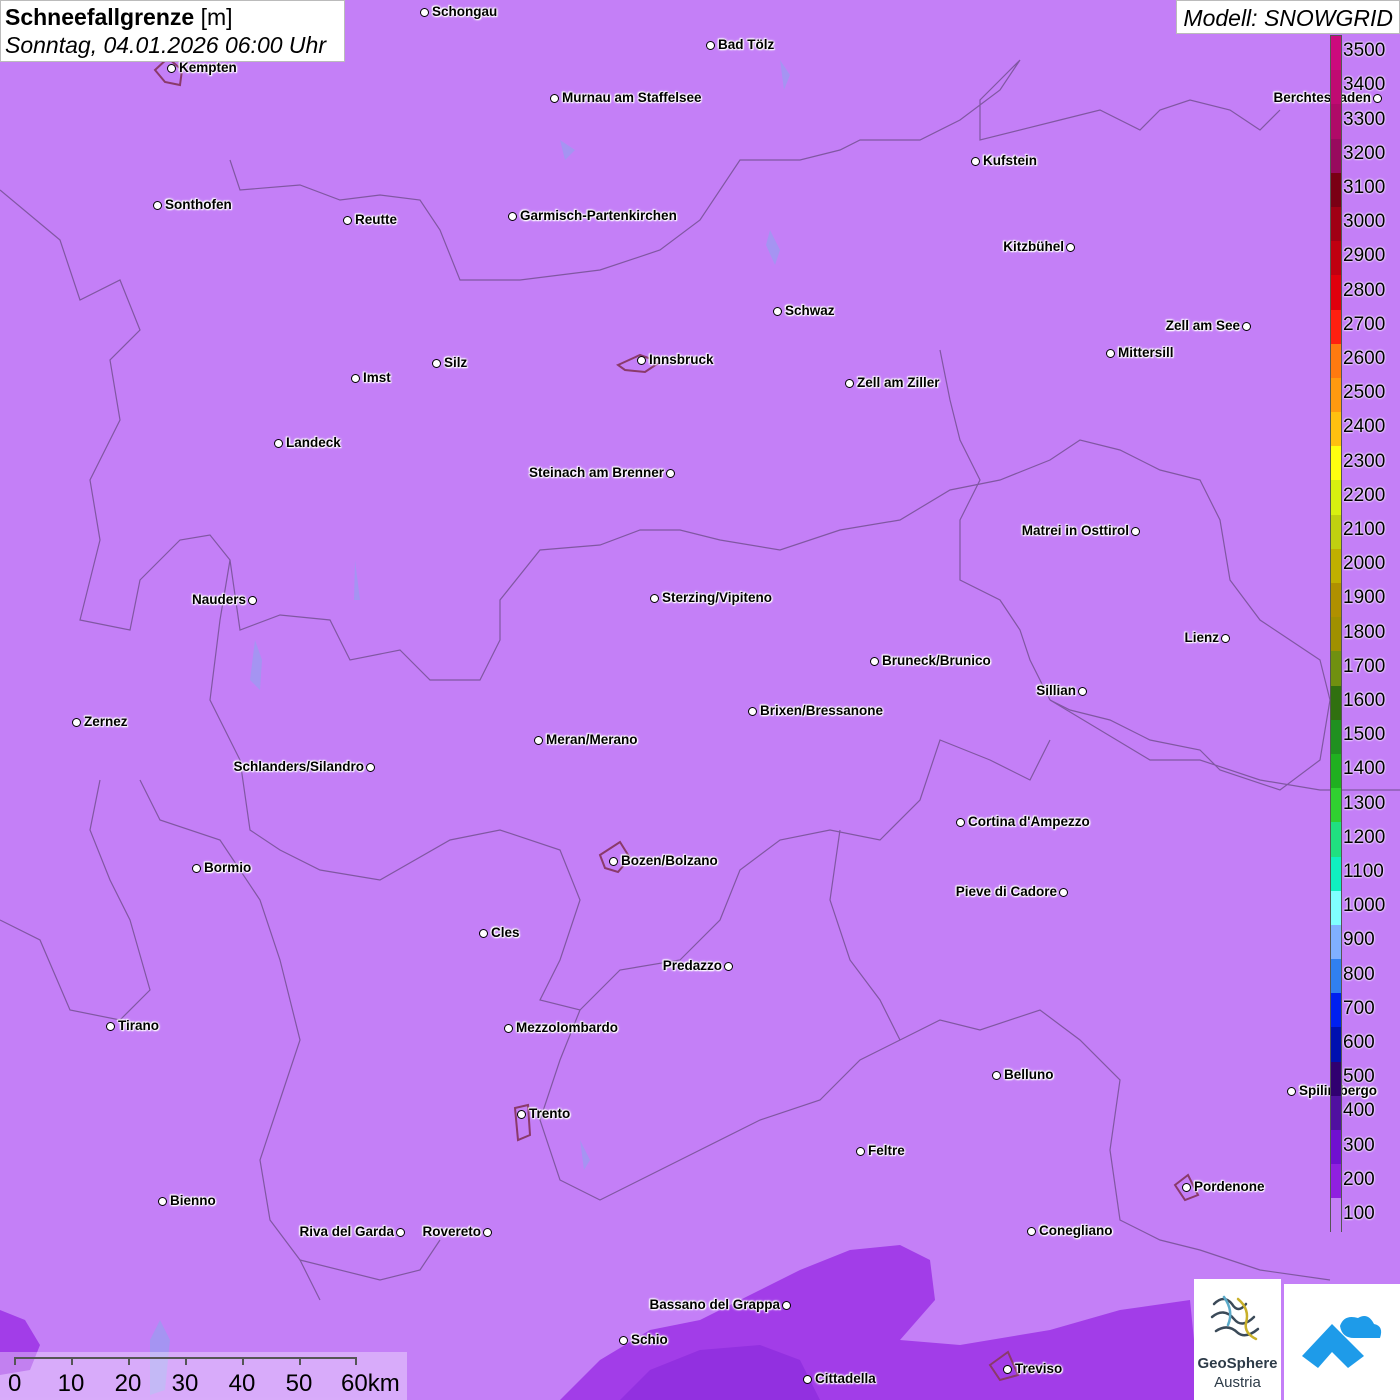 The image size is (1400, 1400). Describe the element at coordinates (598, 215) in the screenshot. I see `city-label: Garmisch-Partenkirchen` at that location.